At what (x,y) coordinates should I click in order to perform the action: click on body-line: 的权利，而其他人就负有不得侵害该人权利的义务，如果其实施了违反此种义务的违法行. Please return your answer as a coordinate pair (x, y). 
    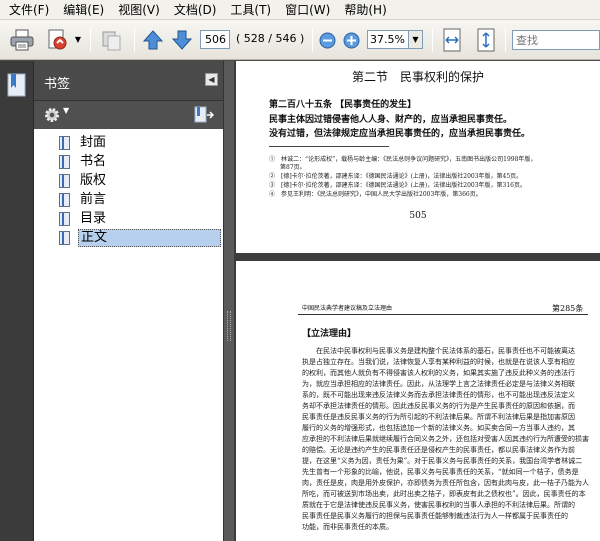
    Looking at the image, I should click on (438, 373).